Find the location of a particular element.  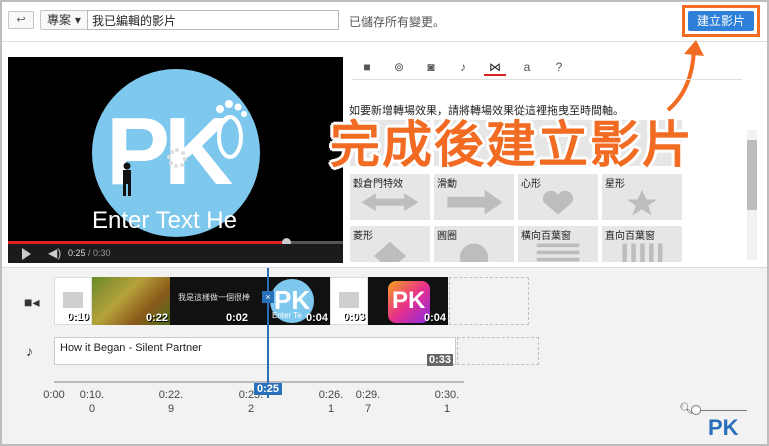

transition-v-blinds: 直向百葉窗 is located at coordinates (642, 244).